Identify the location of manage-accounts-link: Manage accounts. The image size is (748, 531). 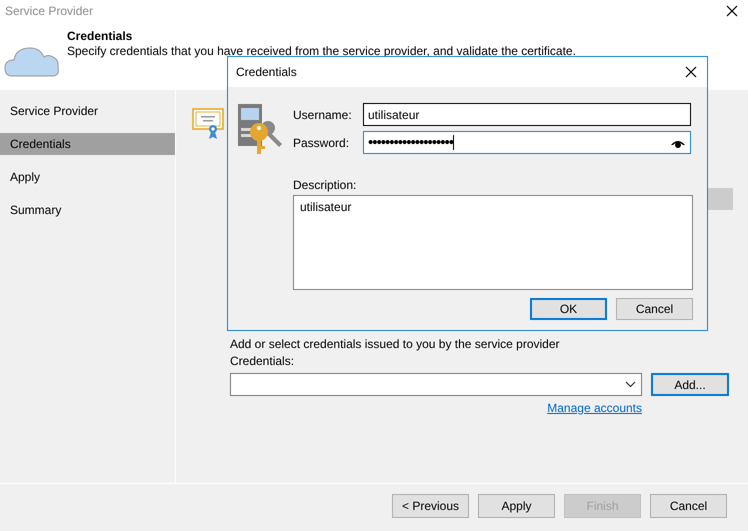
(594, 408).